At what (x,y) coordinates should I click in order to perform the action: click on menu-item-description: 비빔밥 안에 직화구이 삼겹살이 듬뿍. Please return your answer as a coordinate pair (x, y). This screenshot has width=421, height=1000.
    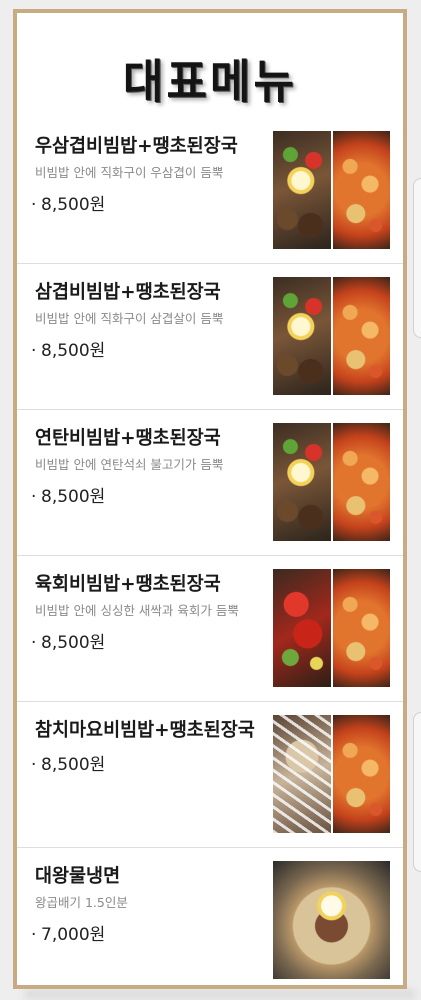
    Looking at the image, I should click on (129, 318).